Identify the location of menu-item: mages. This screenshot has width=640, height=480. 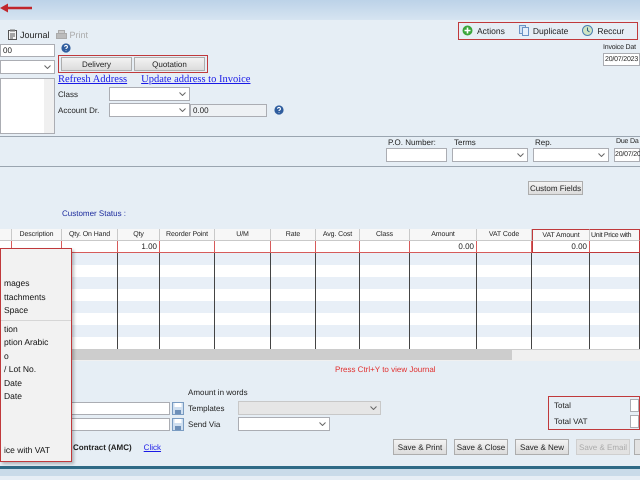
(36, 283).